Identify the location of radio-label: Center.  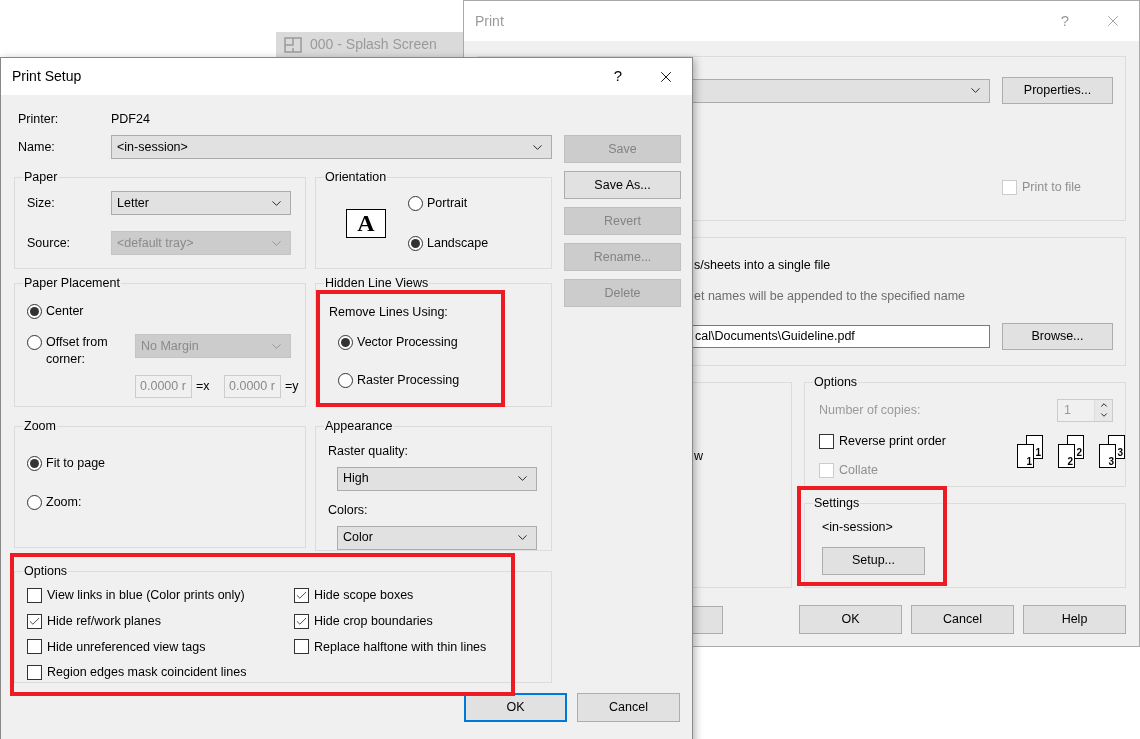
(65, 311).